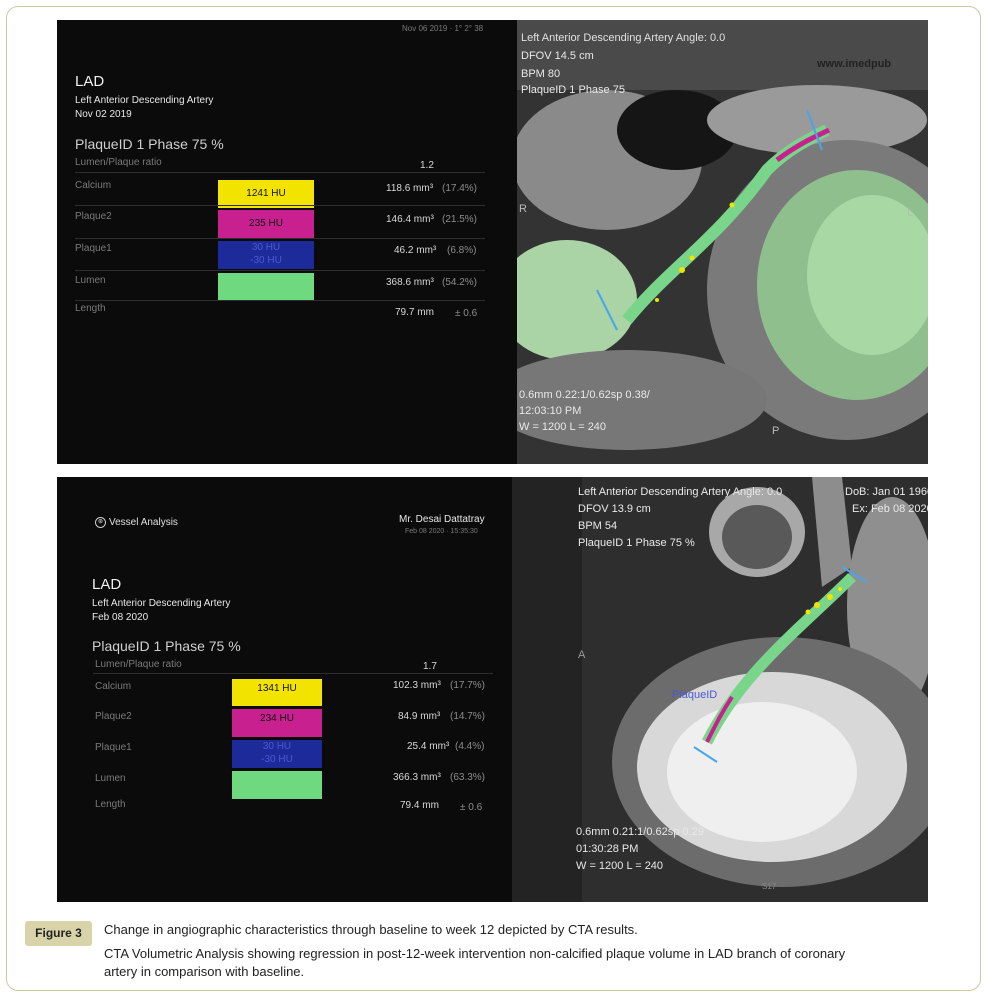  What do you see at coordinates (462, 250) in the screenshot?
I see `plaque1-percent: (6.8%)` at bounding box center [462, 250].